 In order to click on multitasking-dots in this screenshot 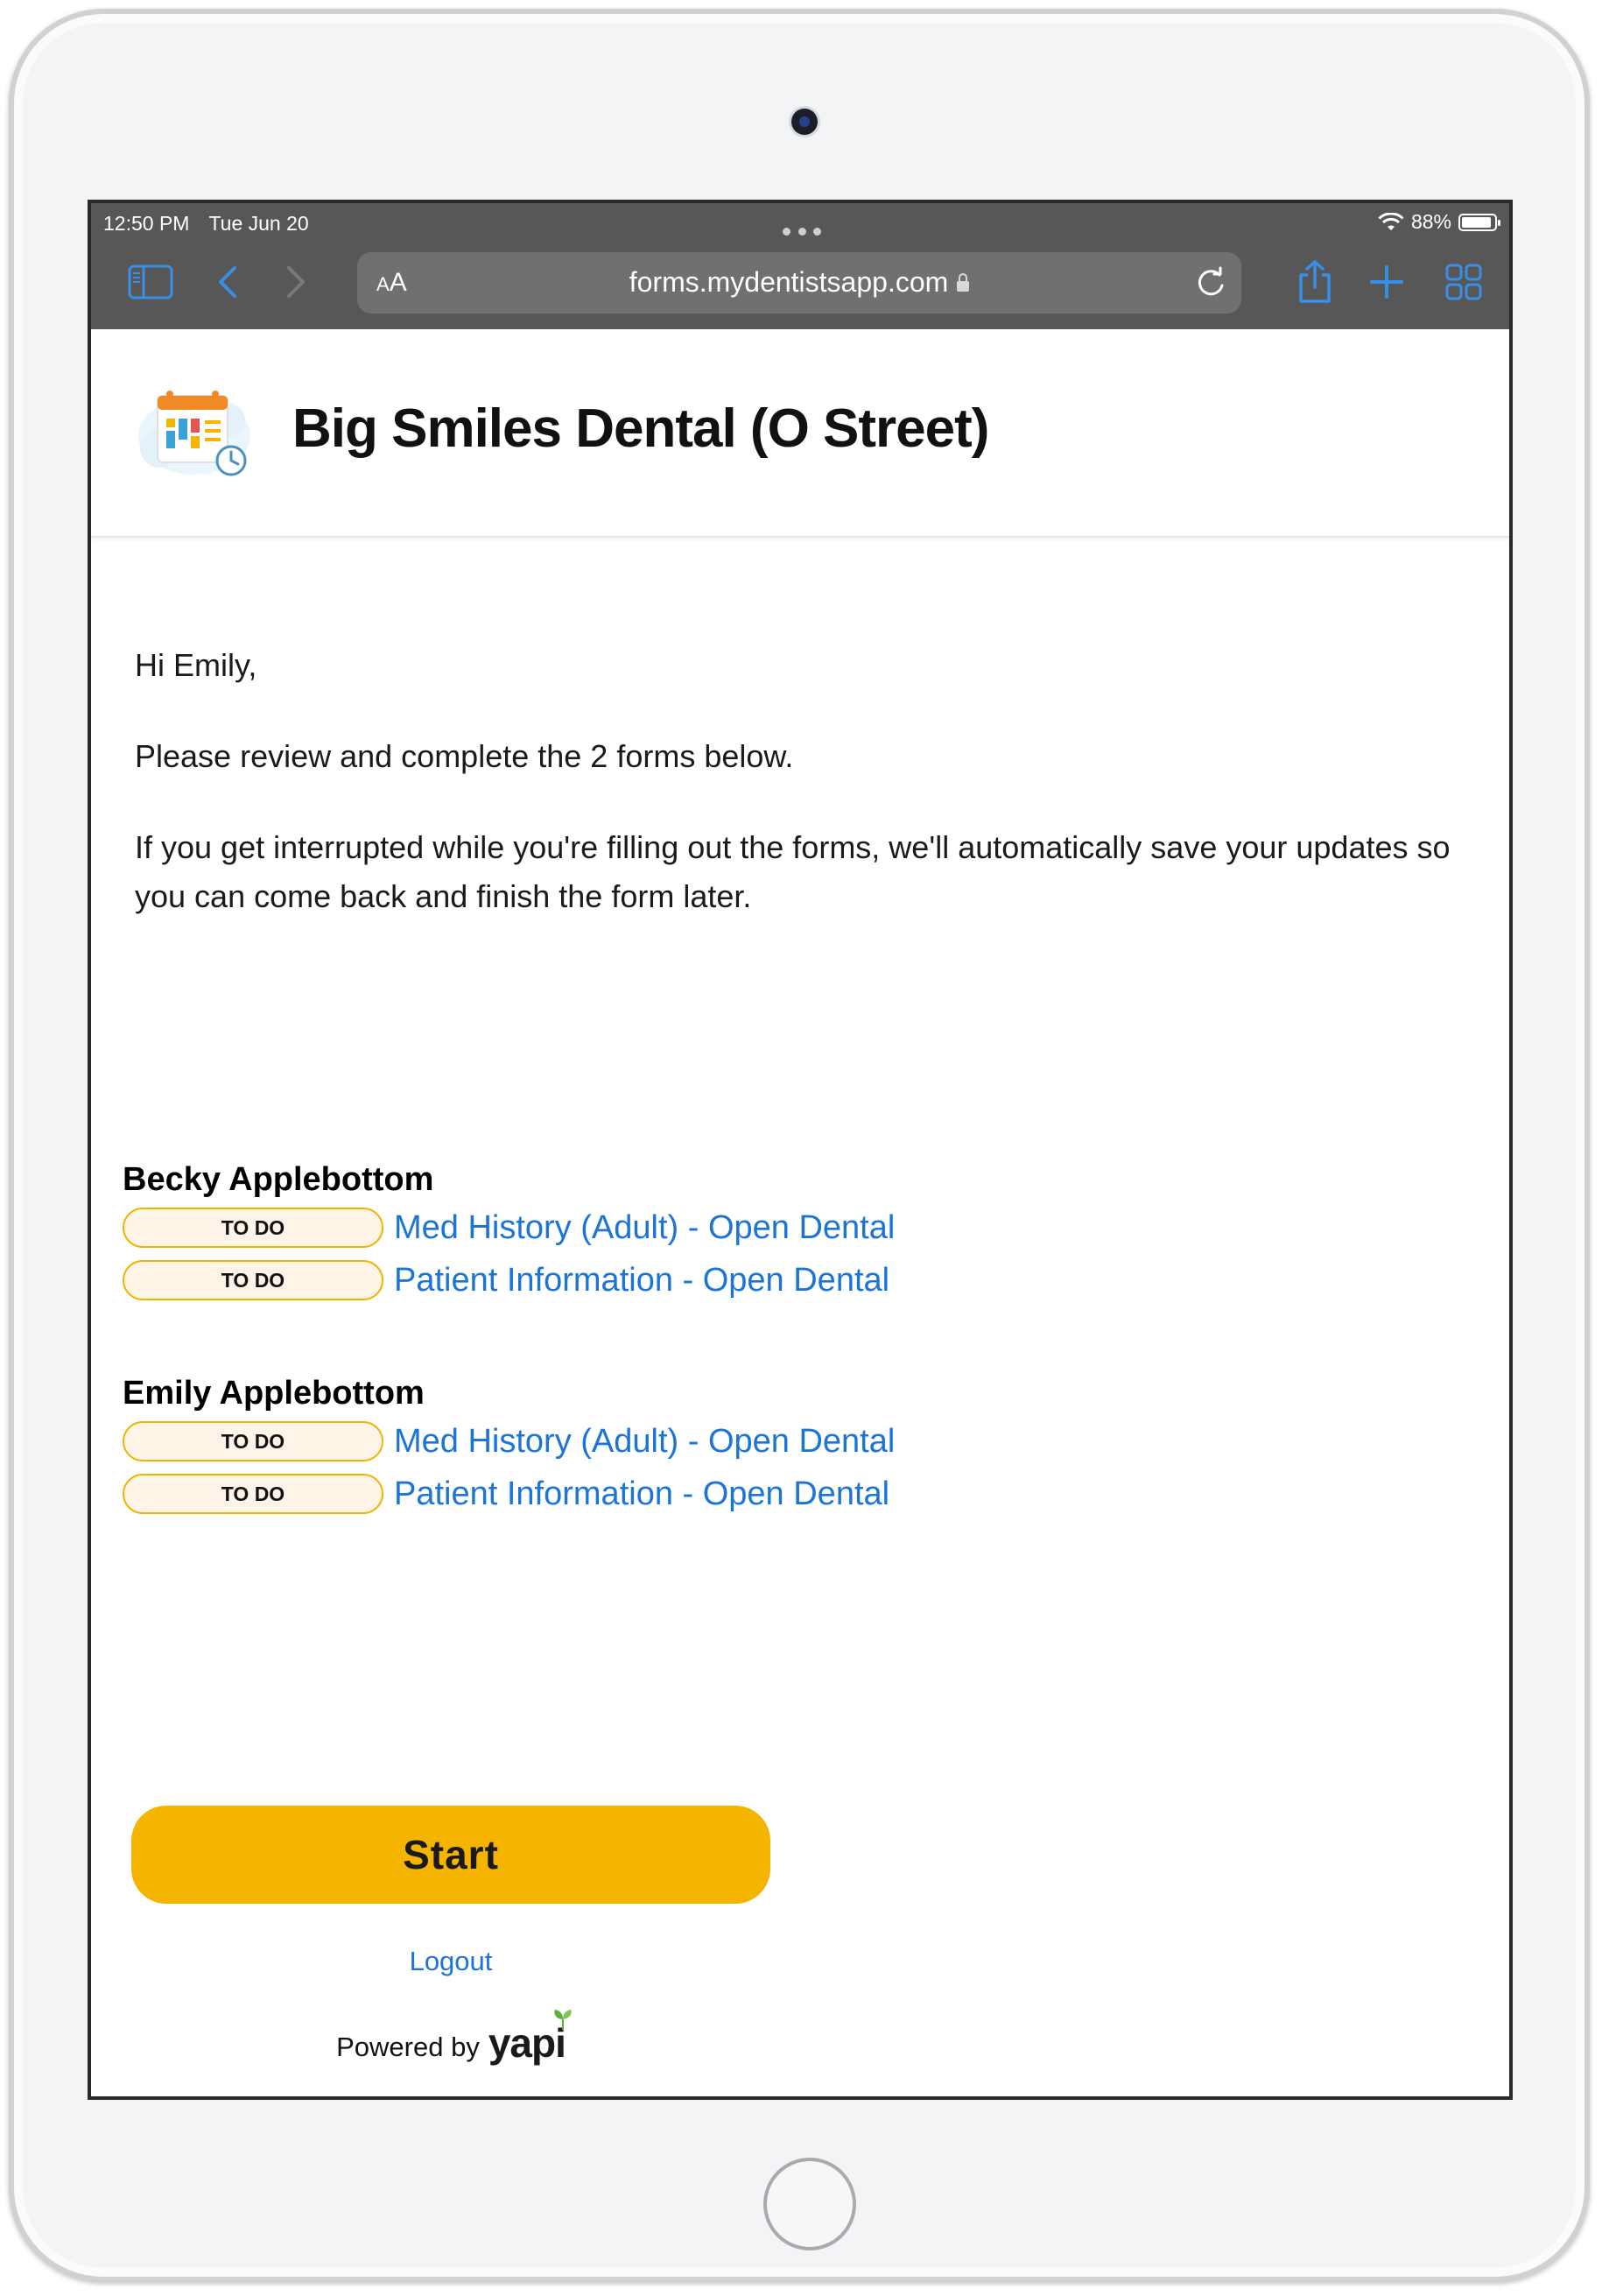, I will do `click(802, 232)`.